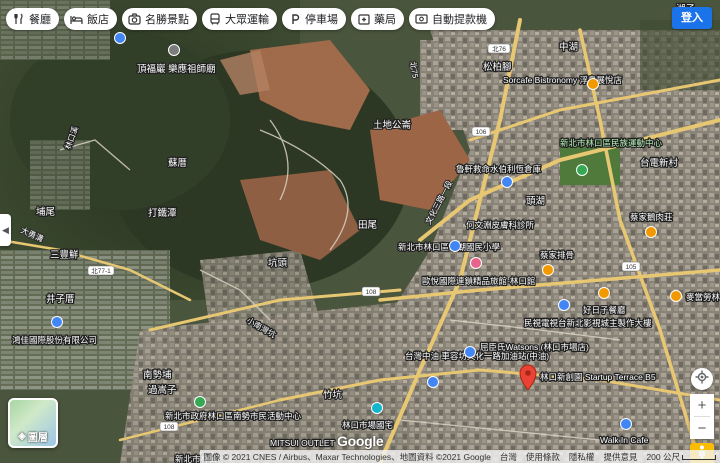  What do you see at coordinates (18, 19) in the screenshot?
I see `restaurant-icon` at bounding box center [18, 19].